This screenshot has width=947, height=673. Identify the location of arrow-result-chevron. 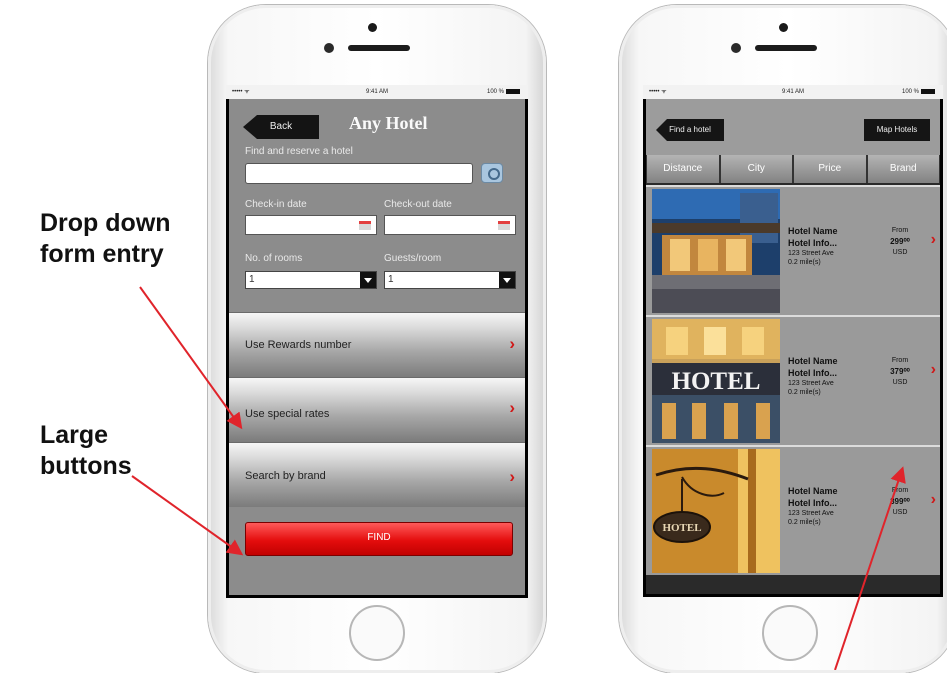
(870, 568).